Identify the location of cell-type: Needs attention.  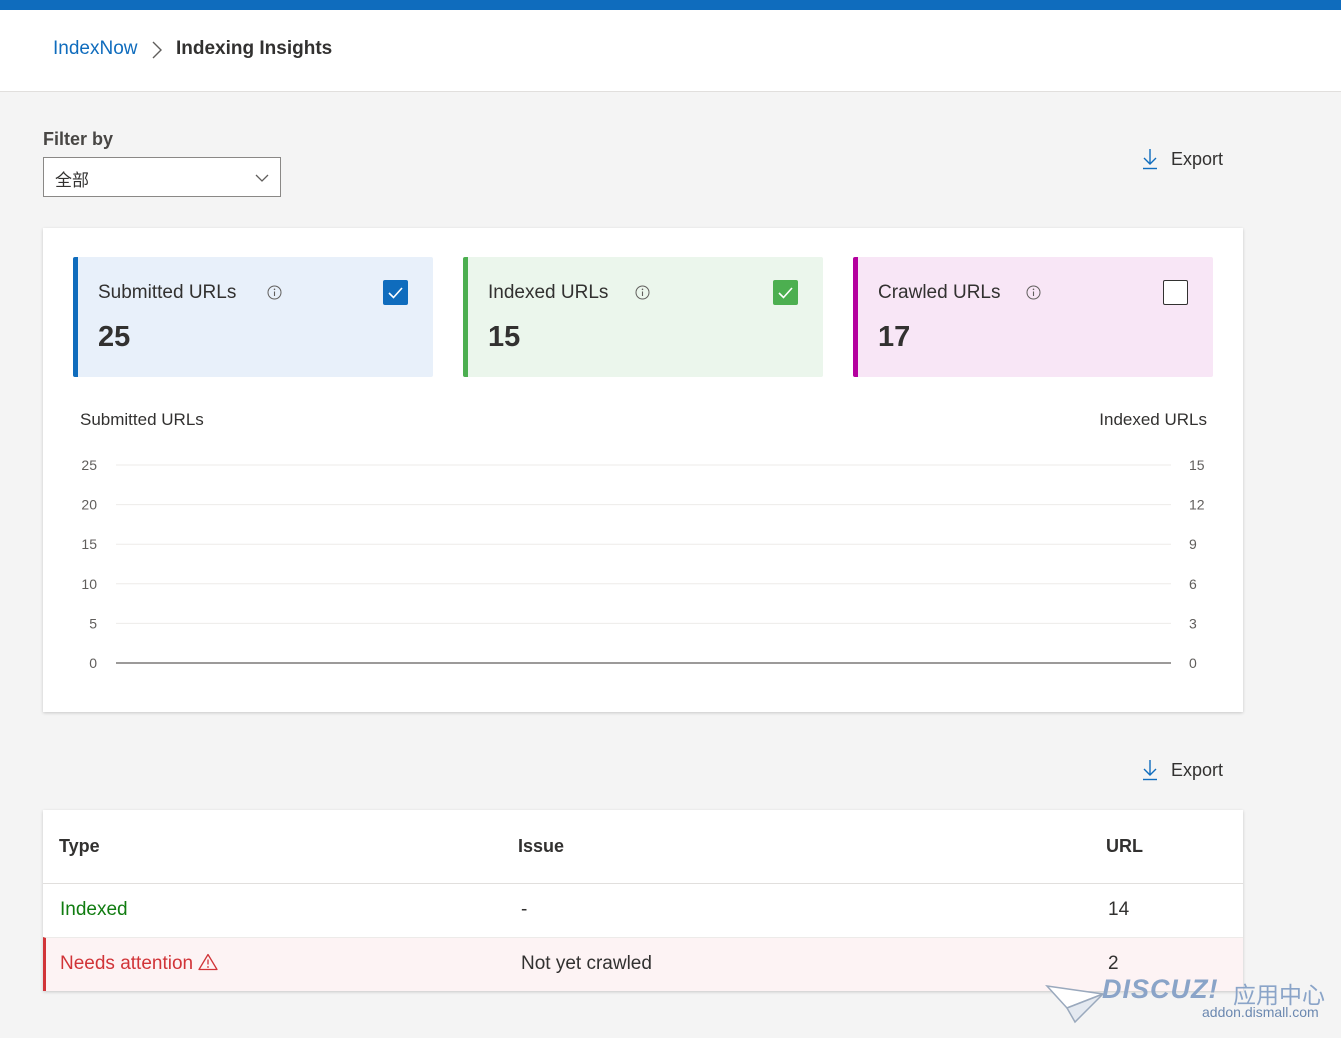
(139, 964).